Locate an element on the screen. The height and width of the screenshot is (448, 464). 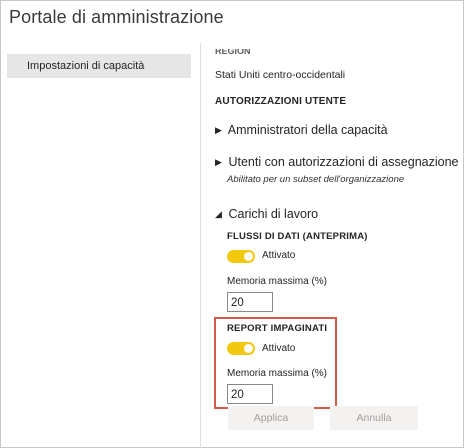
sidebar-item-capacity-settings: Impostazioni di capacità is located at coordinates (99, 66).